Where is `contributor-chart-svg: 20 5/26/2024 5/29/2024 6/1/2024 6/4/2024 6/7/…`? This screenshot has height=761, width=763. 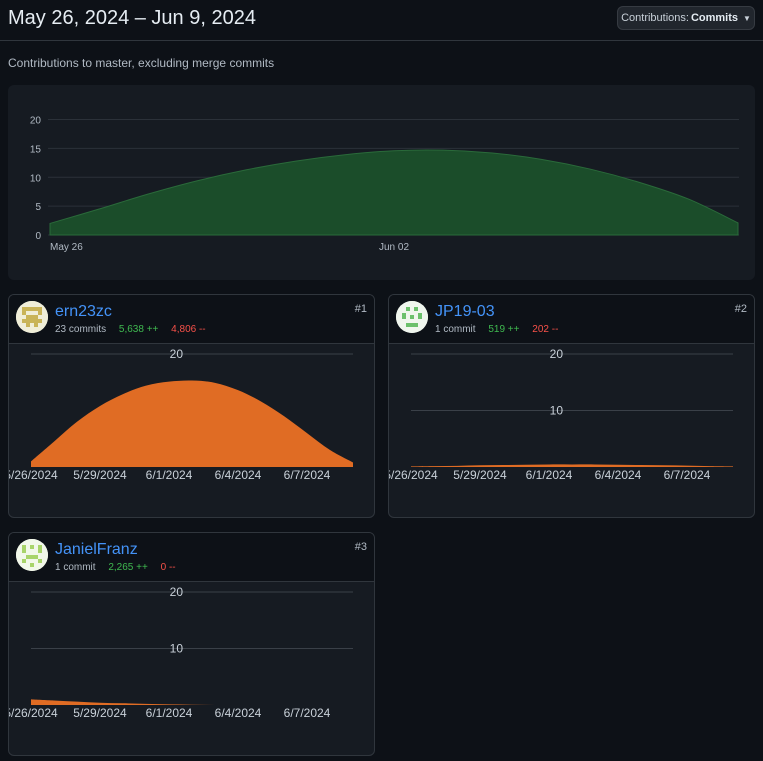
contributor-chart-svg: 20 5/26/2024 5/29/2024 6/1/2024 6/4/2024 6/7/… is located at coordinates (181, 414).